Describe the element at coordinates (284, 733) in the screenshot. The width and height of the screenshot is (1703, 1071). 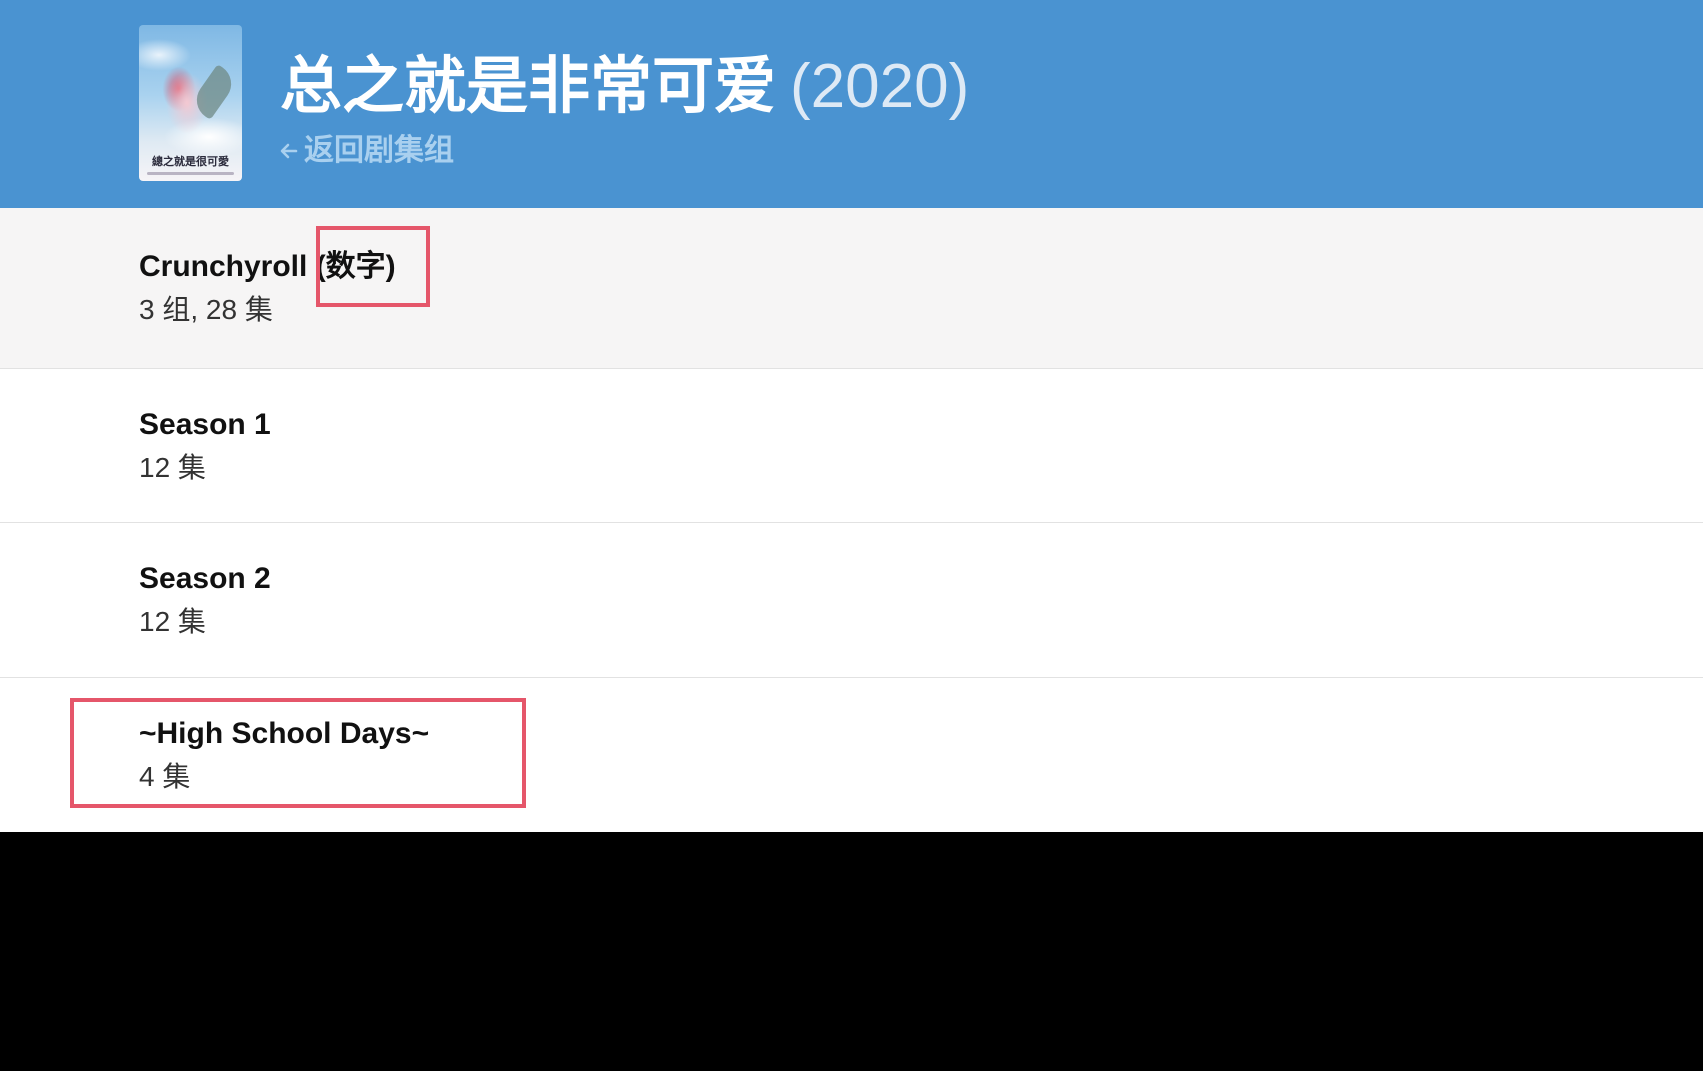
I see `group-title: ~High School Days~` at that location.